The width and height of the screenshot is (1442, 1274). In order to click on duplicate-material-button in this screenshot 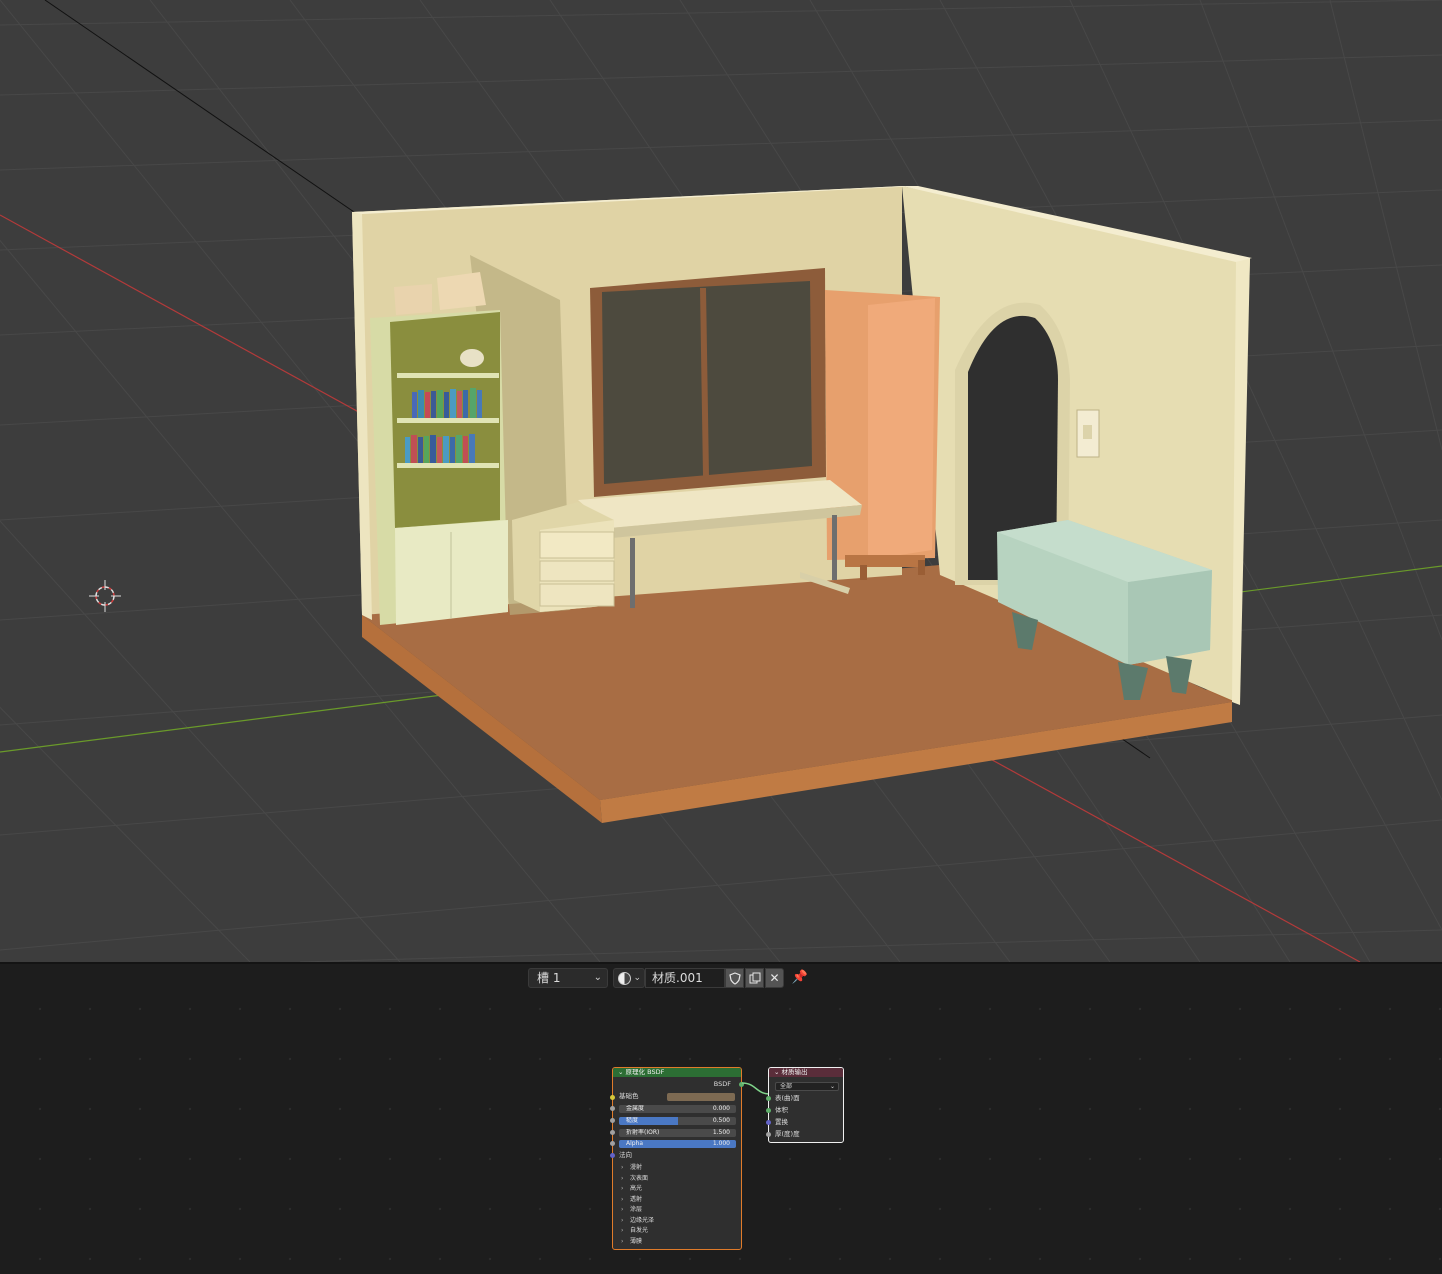, I will do `click(754, 978)`.